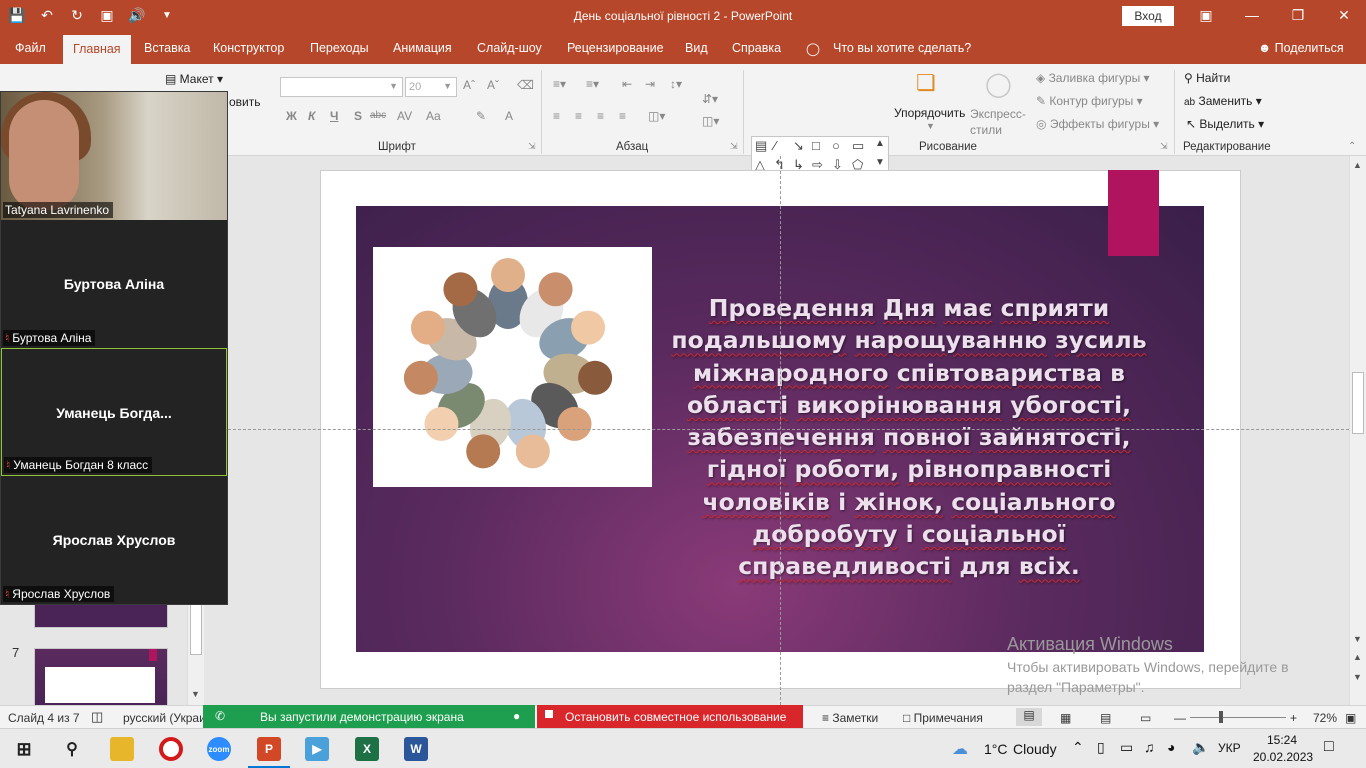 The height and width of the screenshot is (768, 1366). What do you see at coordinates (1207, 78) in the screenshot?
I see `find-button: ⚲ Найти` at bounding box center [1207, 78].